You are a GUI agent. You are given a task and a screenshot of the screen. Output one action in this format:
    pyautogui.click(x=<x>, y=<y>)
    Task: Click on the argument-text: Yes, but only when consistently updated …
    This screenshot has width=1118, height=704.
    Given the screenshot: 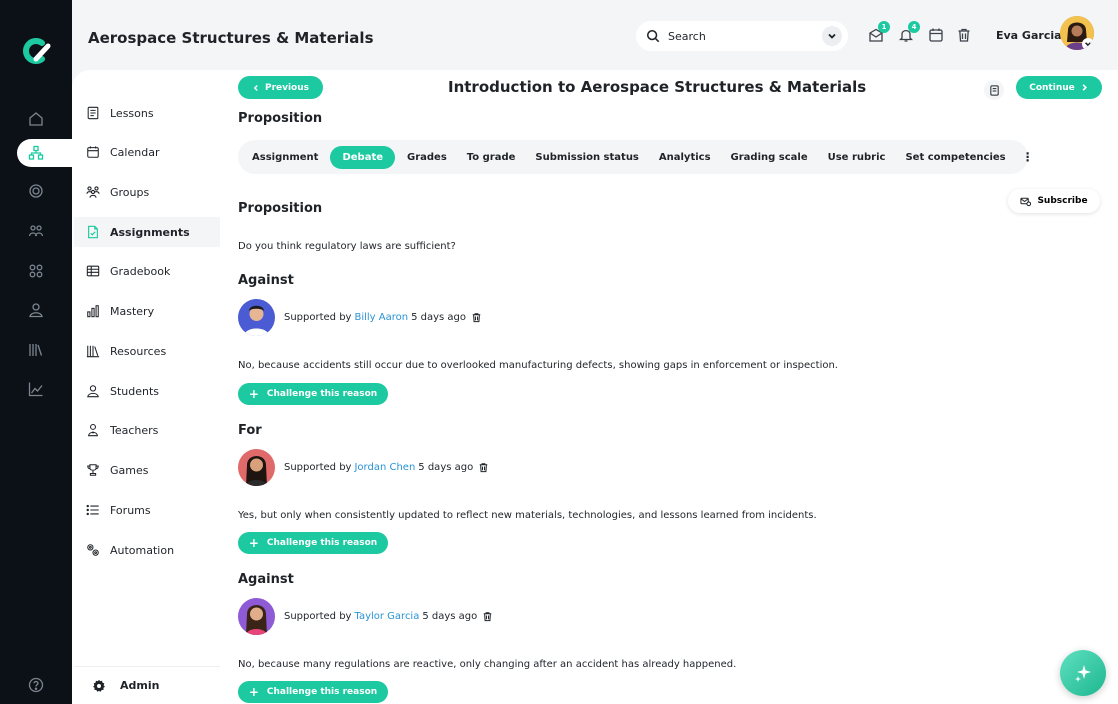 What is the action you would take?
    pyautogui.click(x=527, y=515)
    